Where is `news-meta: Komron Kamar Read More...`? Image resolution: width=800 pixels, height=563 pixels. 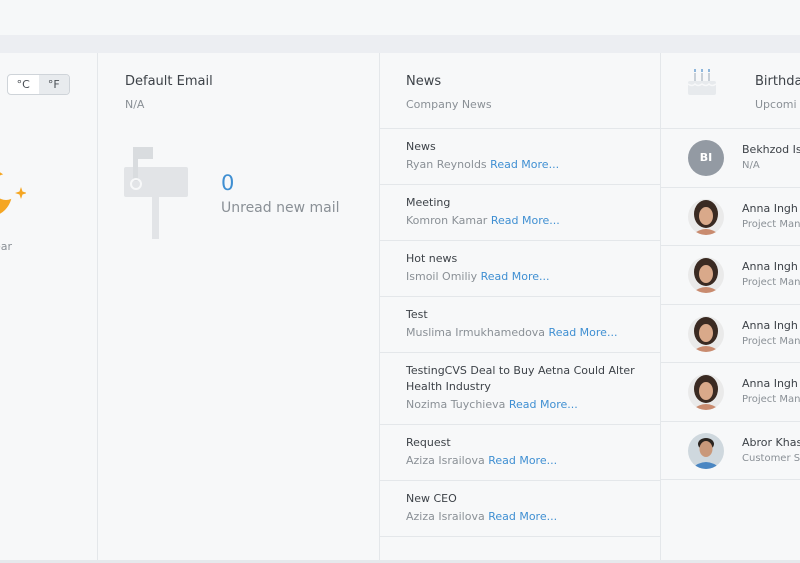 news-meta: Komron Kamar Read More... is located at coordinates (523, 221).